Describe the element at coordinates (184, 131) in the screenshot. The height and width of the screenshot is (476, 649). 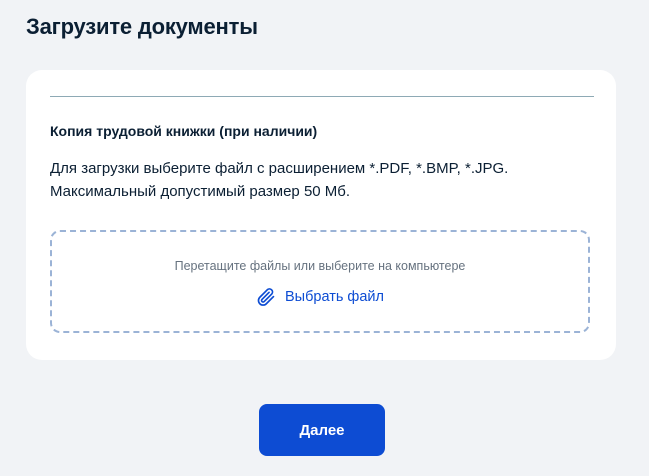
I see `document-title: Копия трудовой книжки (при наличии)` at that location.